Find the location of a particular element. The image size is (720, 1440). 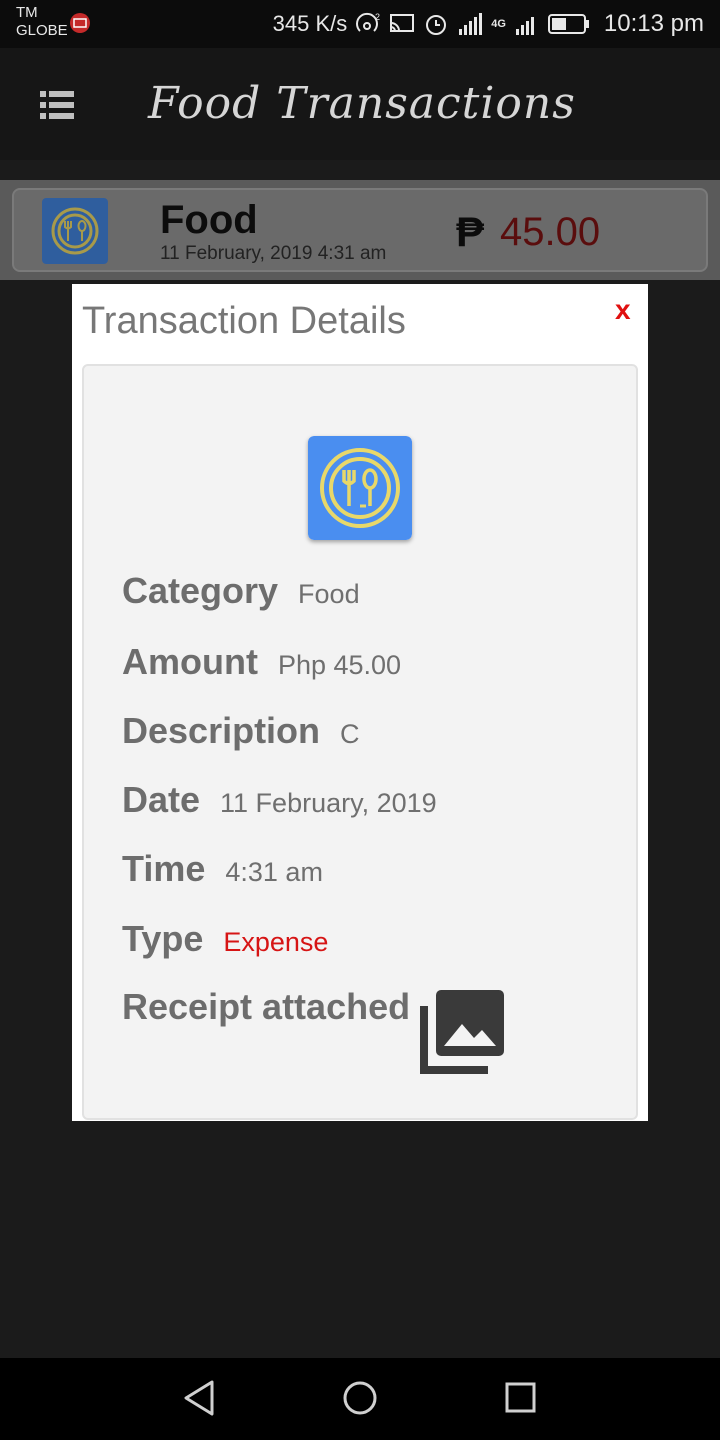

receipt-label: Receipt attached is located at coordinates (266, 1006).